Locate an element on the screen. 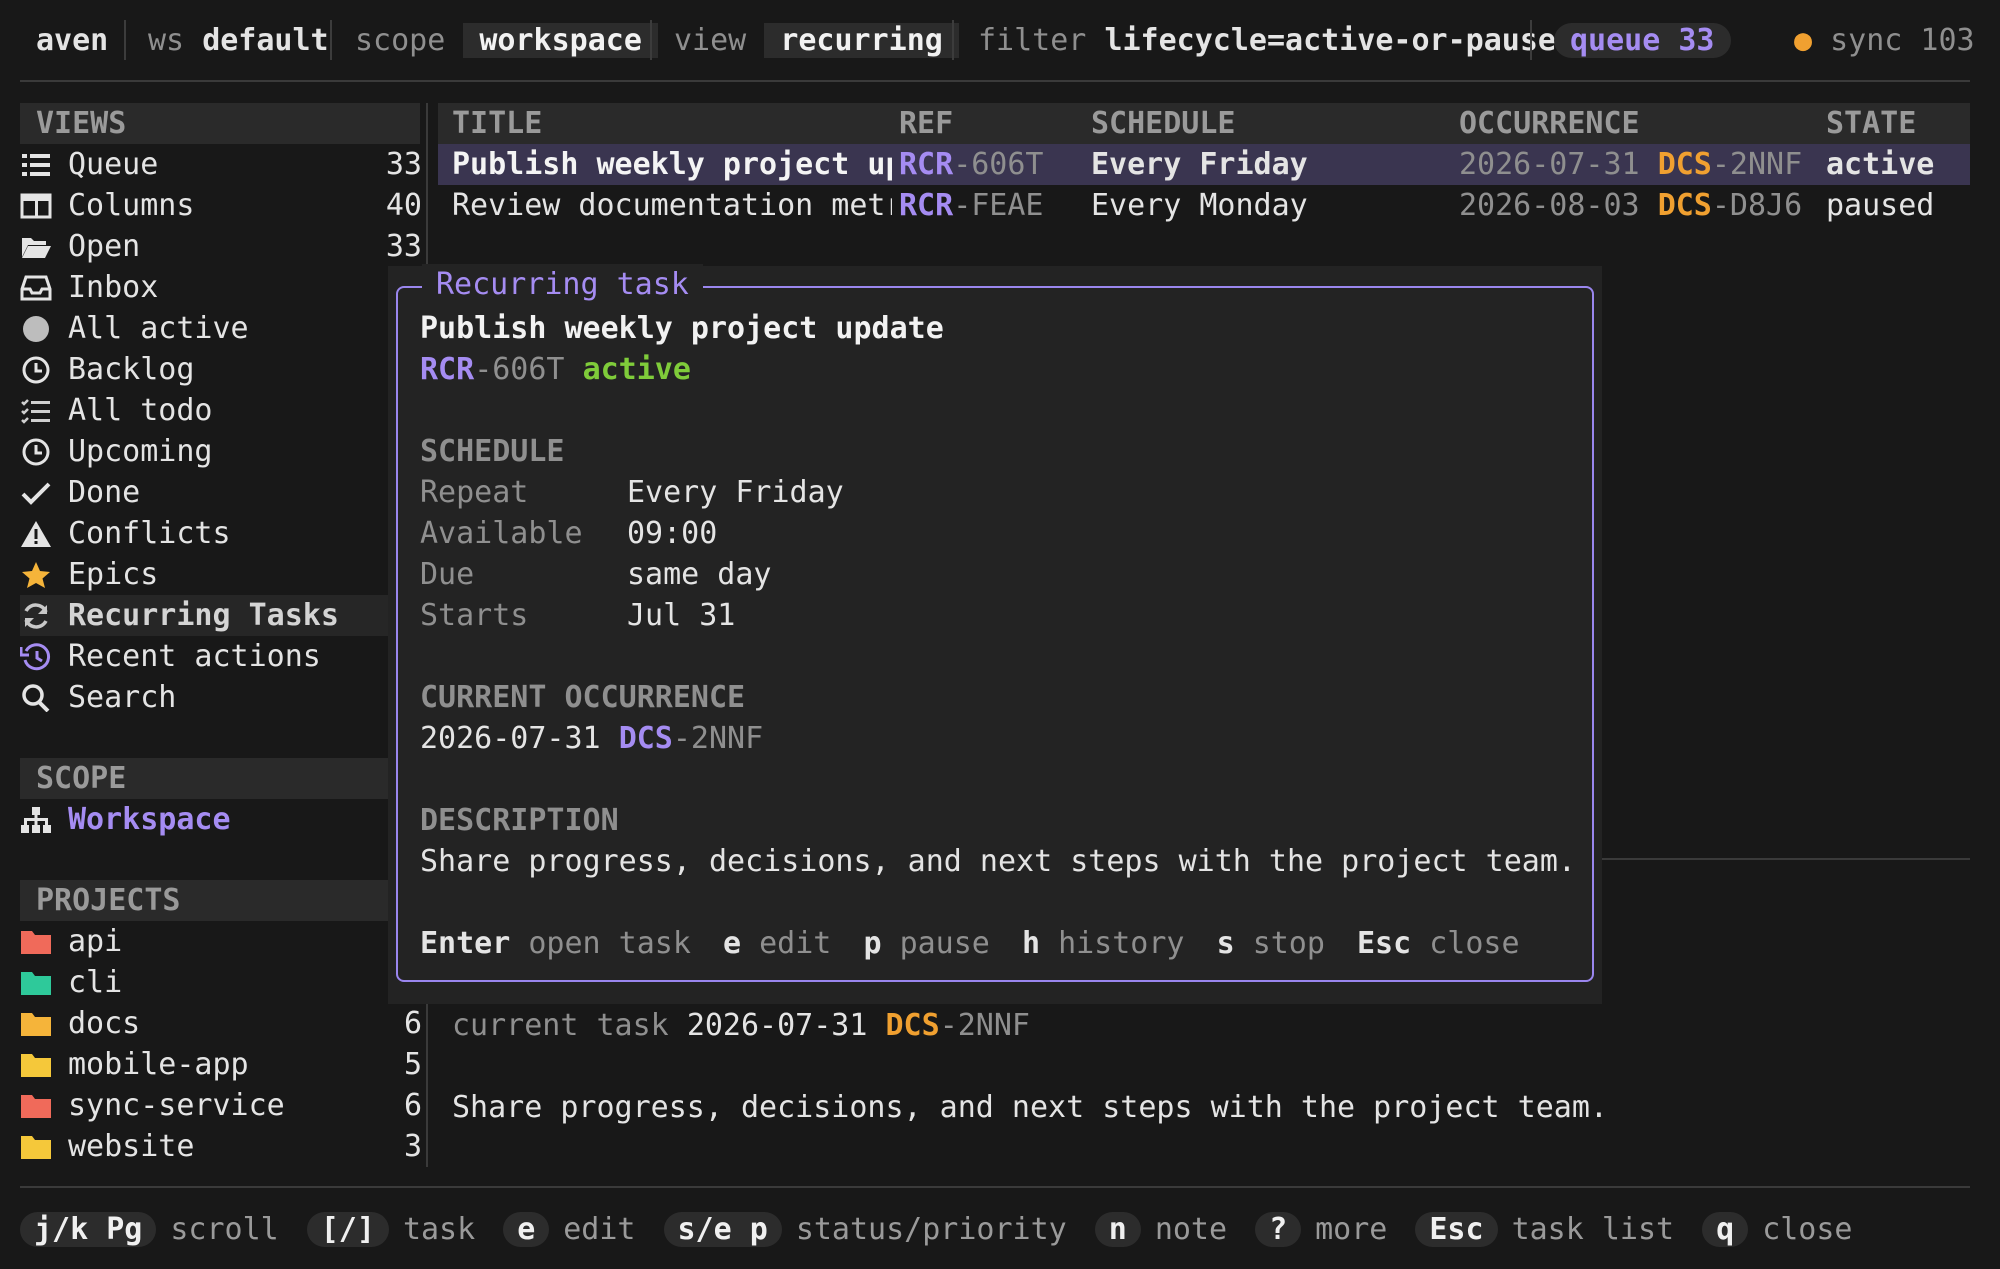 This screenshot has height=1269, width=2000. project-item-website: website 3 is located at coordinates (221, 1146).